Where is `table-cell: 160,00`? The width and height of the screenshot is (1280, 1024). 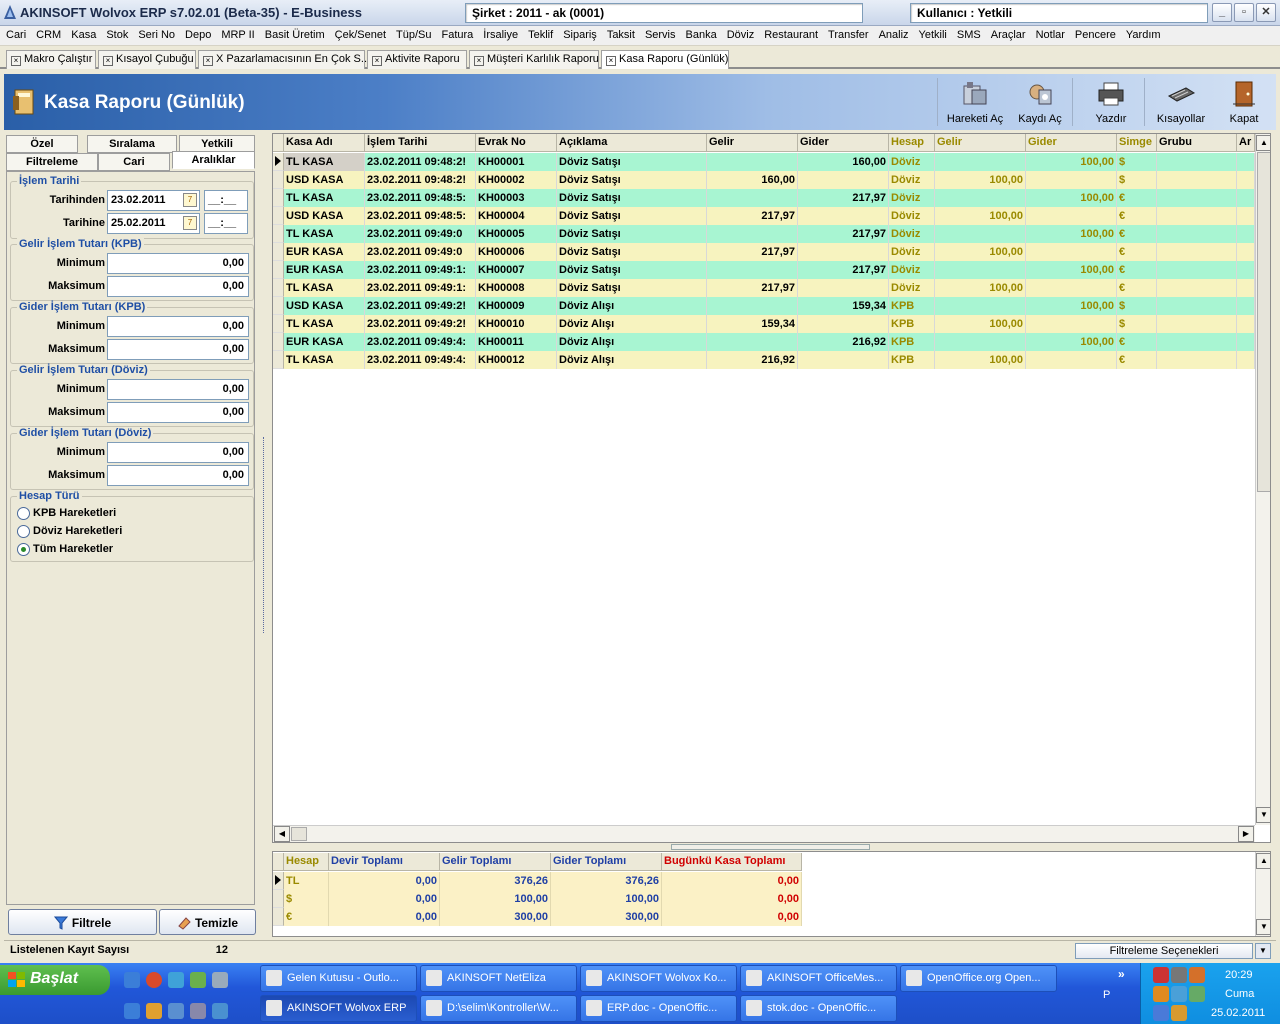
table-cell: 160,00 is located at coordinates (752, 180).